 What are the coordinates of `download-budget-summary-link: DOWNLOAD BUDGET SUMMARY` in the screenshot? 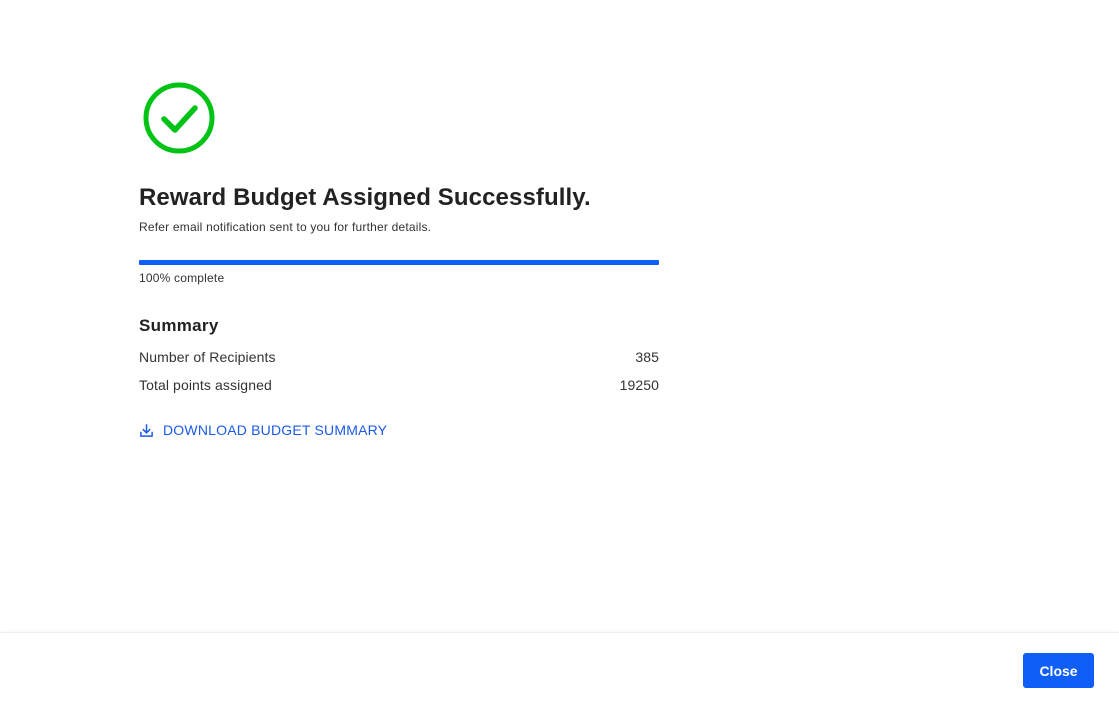 It's located at (263, 430).